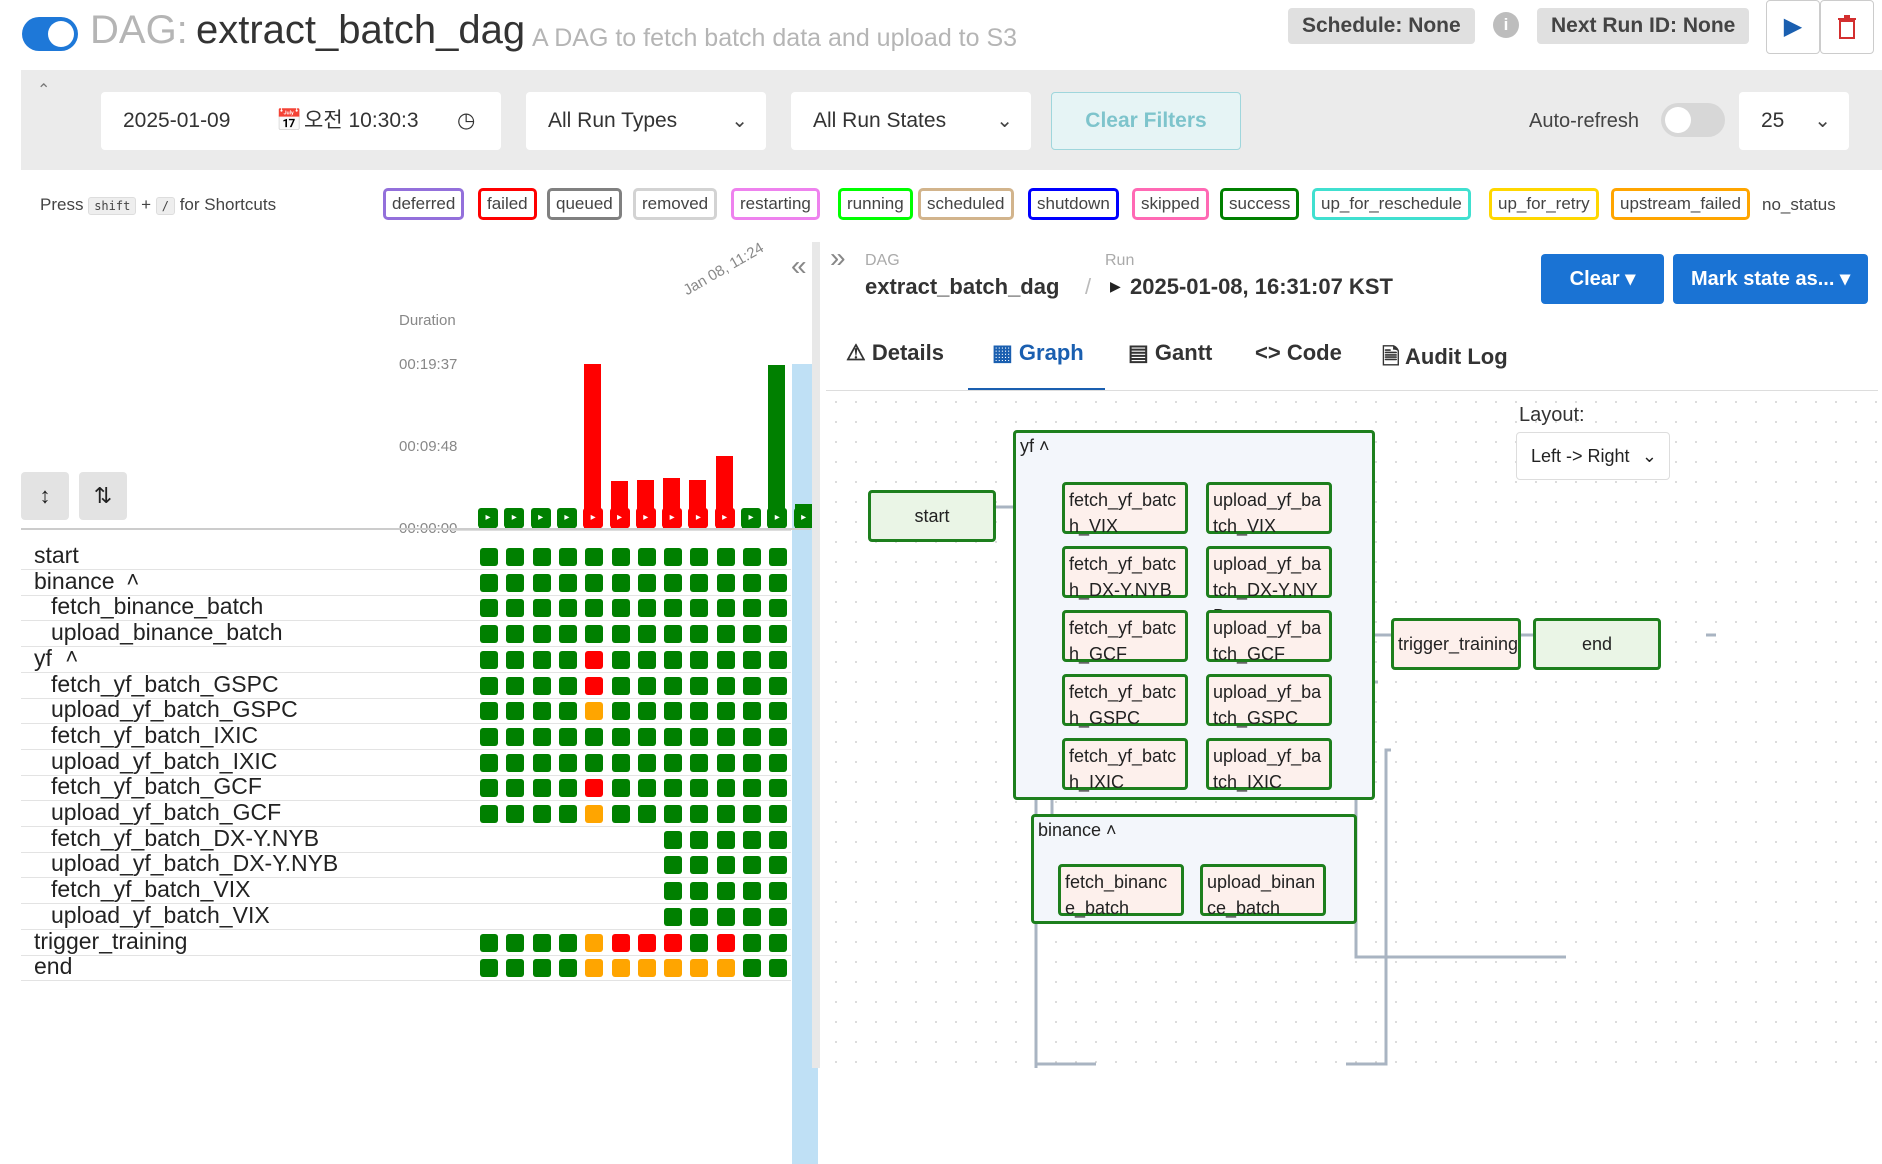 This screenshot has height=1164, width=1882. Describe the element at coordinates (406, 787) in the screenshot. I see `task-row: fetch_yf_batch_GCF` at that location.